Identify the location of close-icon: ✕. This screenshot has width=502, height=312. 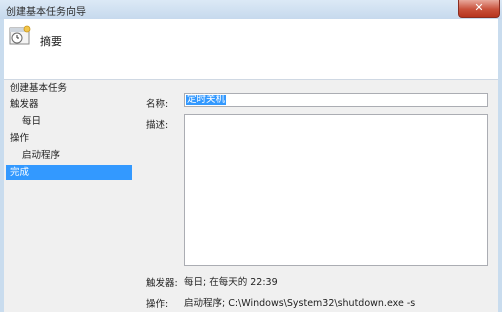
(479, 7).